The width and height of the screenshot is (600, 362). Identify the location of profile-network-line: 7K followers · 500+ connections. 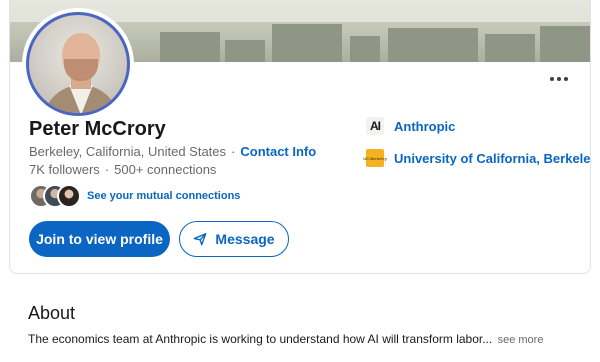
(122, 169).